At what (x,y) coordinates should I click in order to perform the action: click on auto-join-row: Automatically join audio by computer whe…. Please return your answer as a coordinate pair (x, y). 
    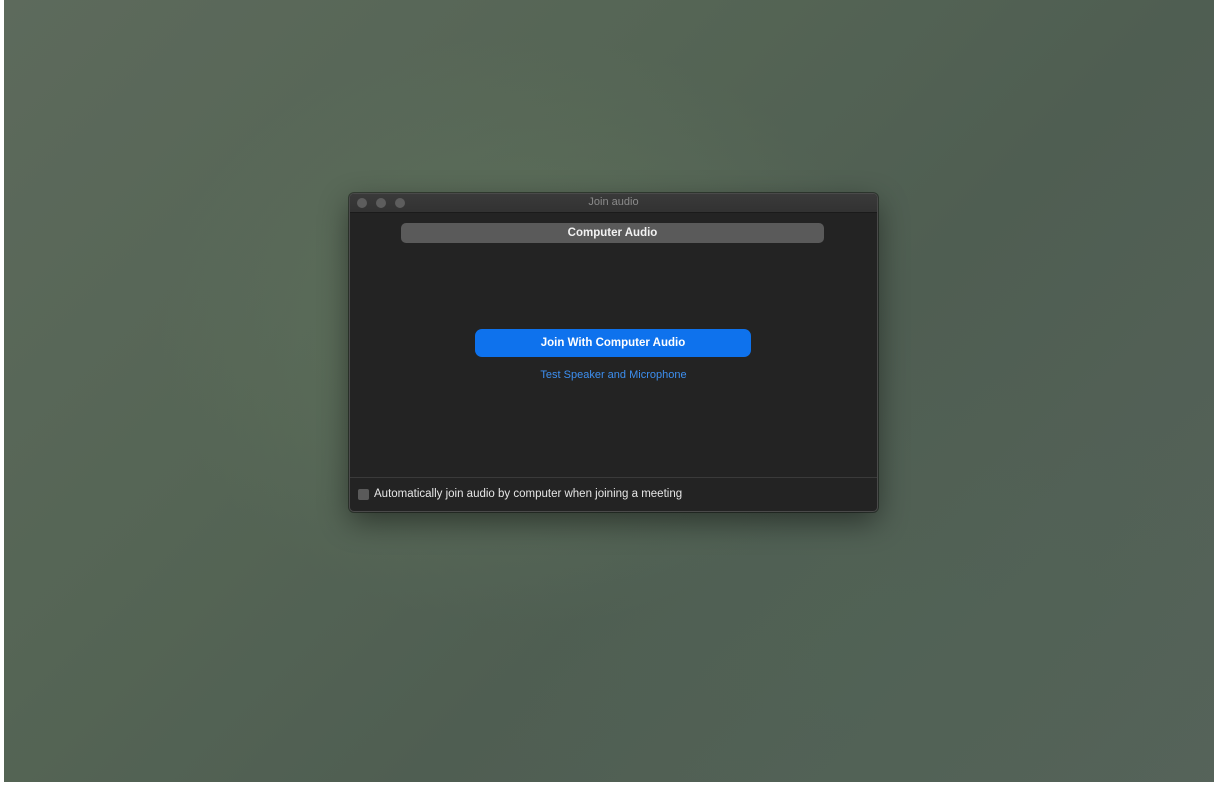
    Looking at the image, I should click on (520, 494).